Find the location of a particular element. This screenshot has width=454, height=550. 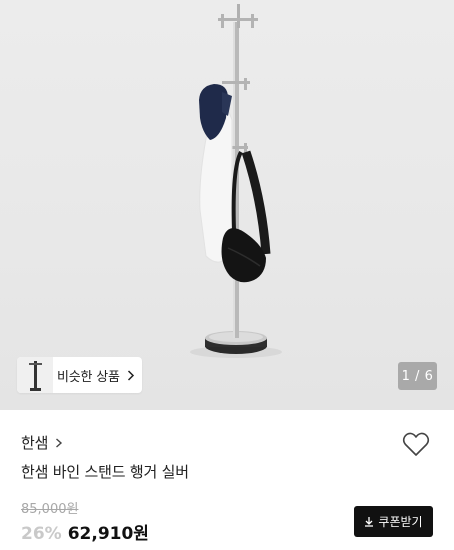

download-icon is located at coordinates (369, 521).